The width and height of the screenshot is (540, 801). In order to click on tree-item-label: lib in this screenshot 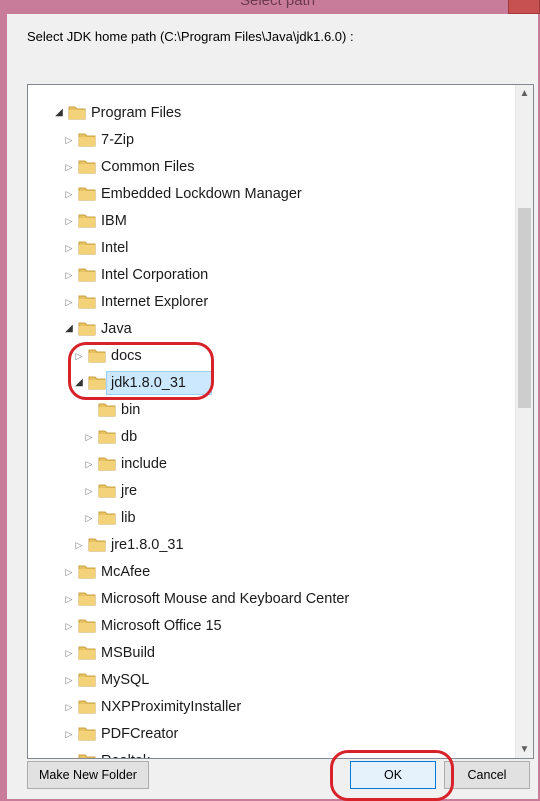, I will do `click(128, 518)`.